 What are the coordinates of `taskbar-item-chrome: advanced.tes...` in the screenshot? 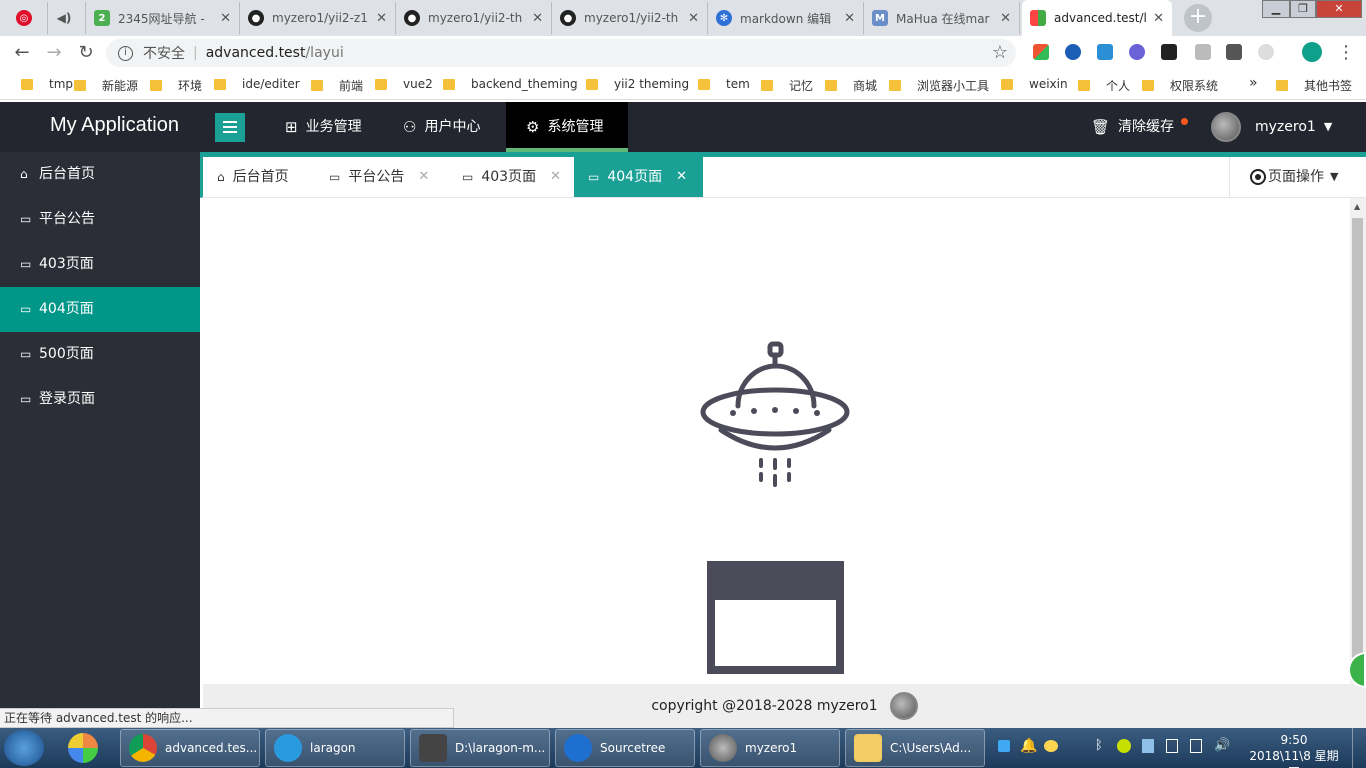 It's located at (190, 748).